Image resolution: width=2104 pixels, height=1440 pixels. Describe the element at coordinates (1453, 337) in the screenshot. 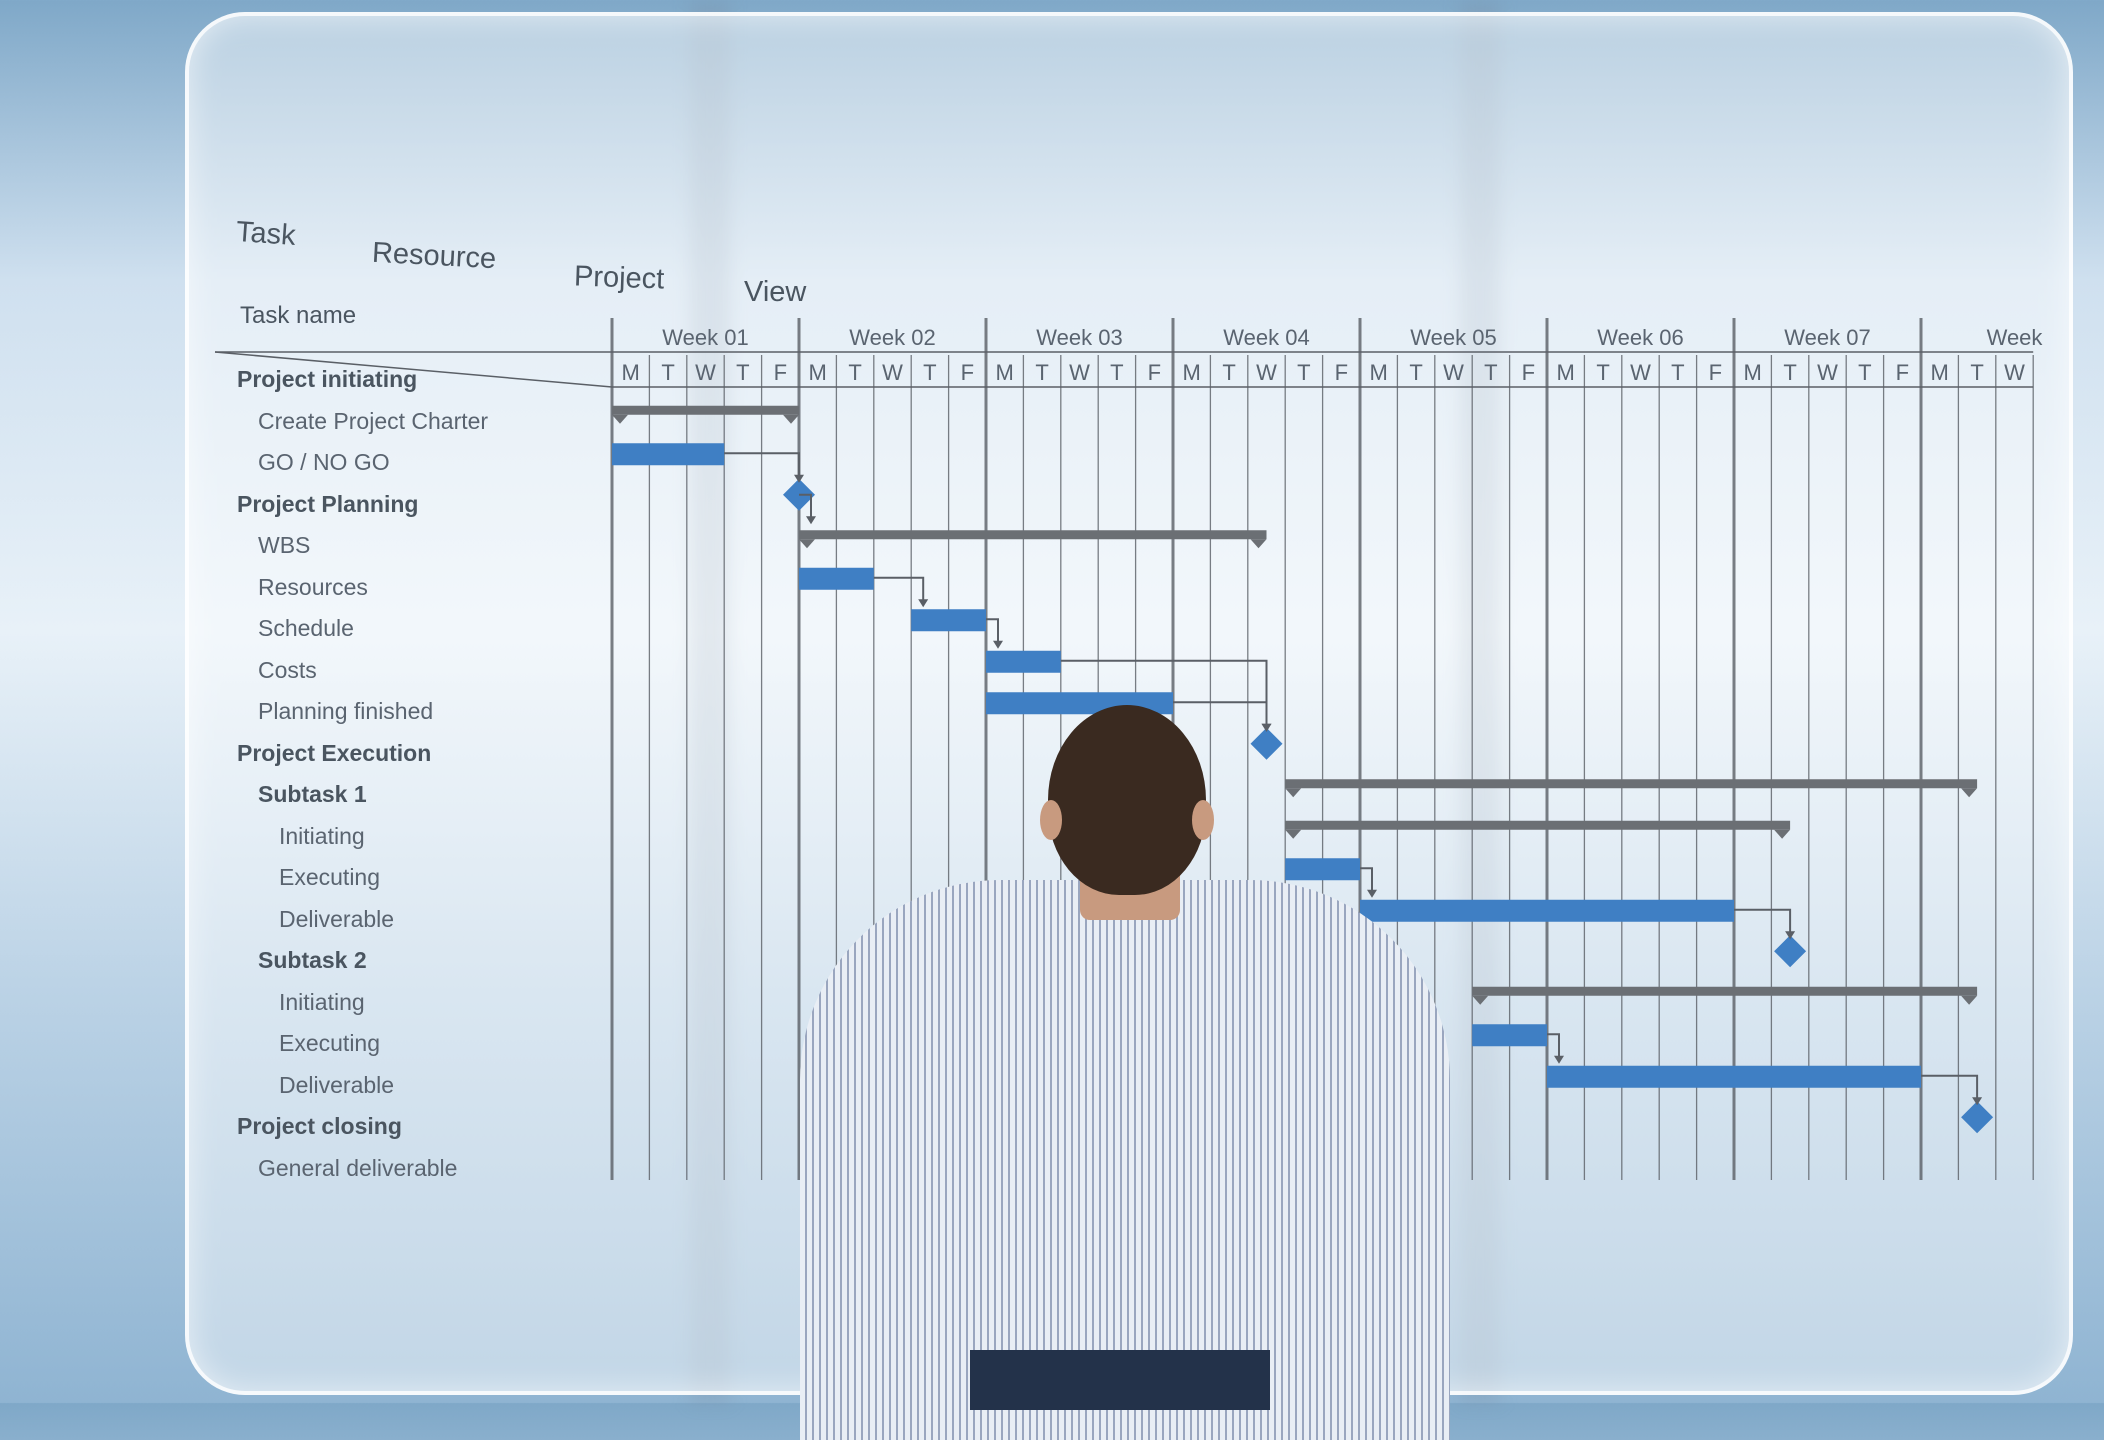

I see `week-label: Week 05` at that location.